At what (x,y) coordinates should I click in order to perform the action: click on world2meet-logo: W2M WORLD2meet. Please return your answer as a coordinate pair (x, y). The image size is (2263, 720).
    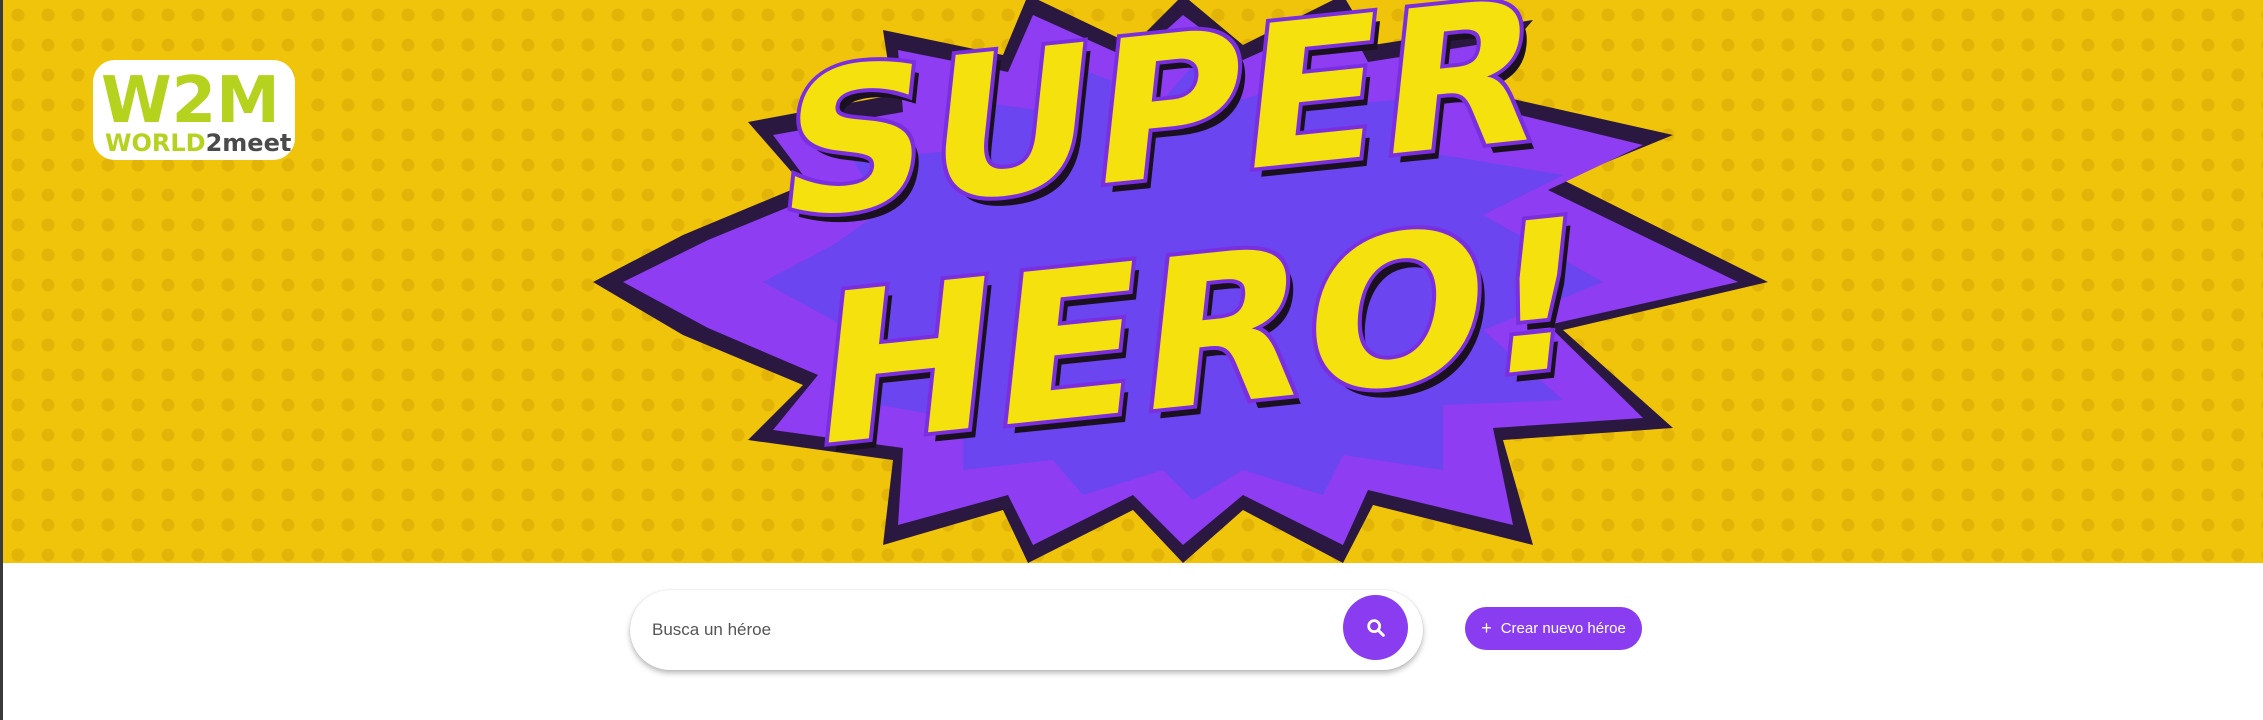
    Looking at the image, I should click on (194, 110).